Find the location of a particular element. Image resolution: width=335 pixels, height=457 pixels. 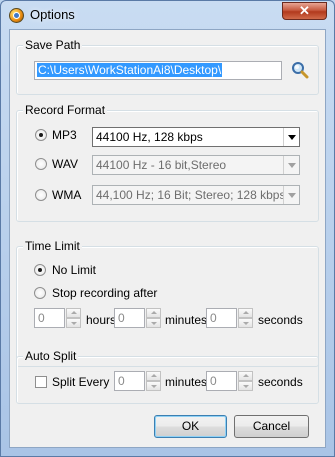

minutes-input: 0 is located at coordinates (129, 318).